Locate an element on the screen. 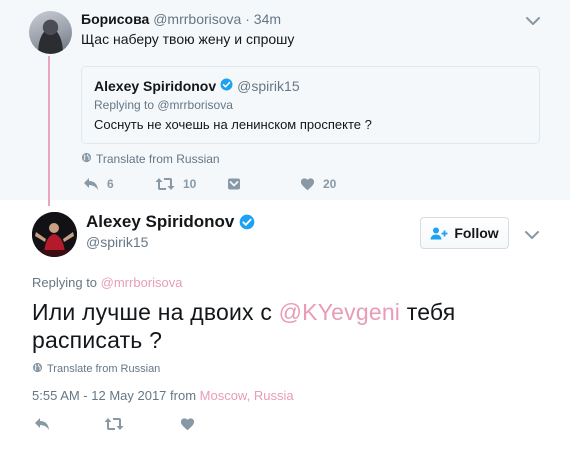 The height and width of the screenshot is (453, 570). timestamp: 5:55 AM - 12 May 2017 from is located at coordinates (116, 395).